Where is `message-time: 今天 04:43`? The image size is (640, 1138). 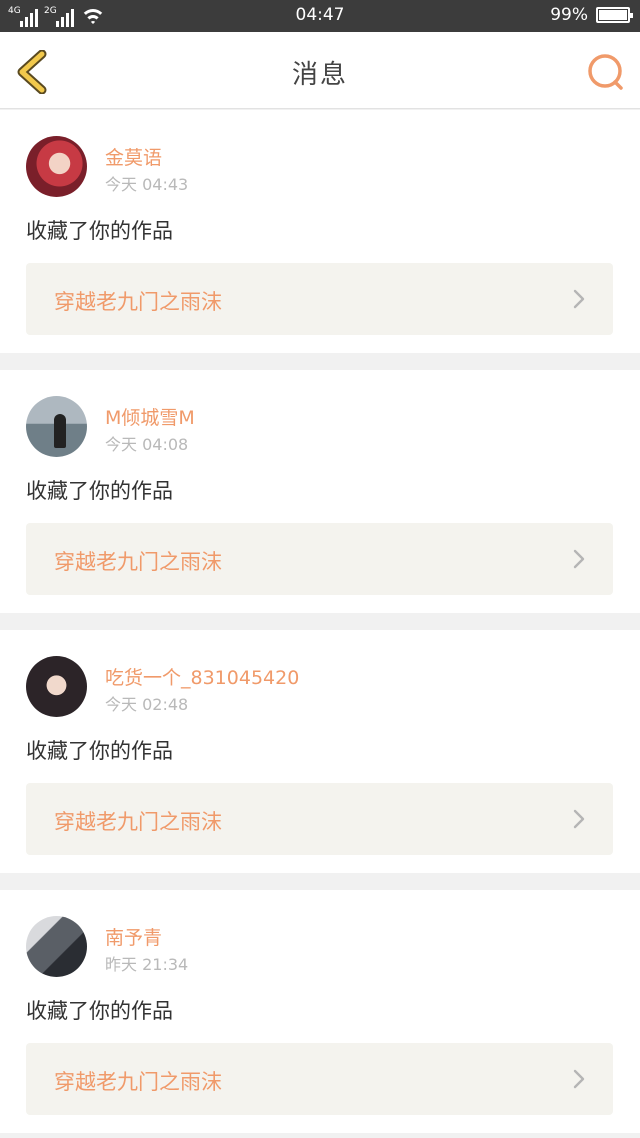 message-time: 今天 04:43 is located at coordinates (147, 184).